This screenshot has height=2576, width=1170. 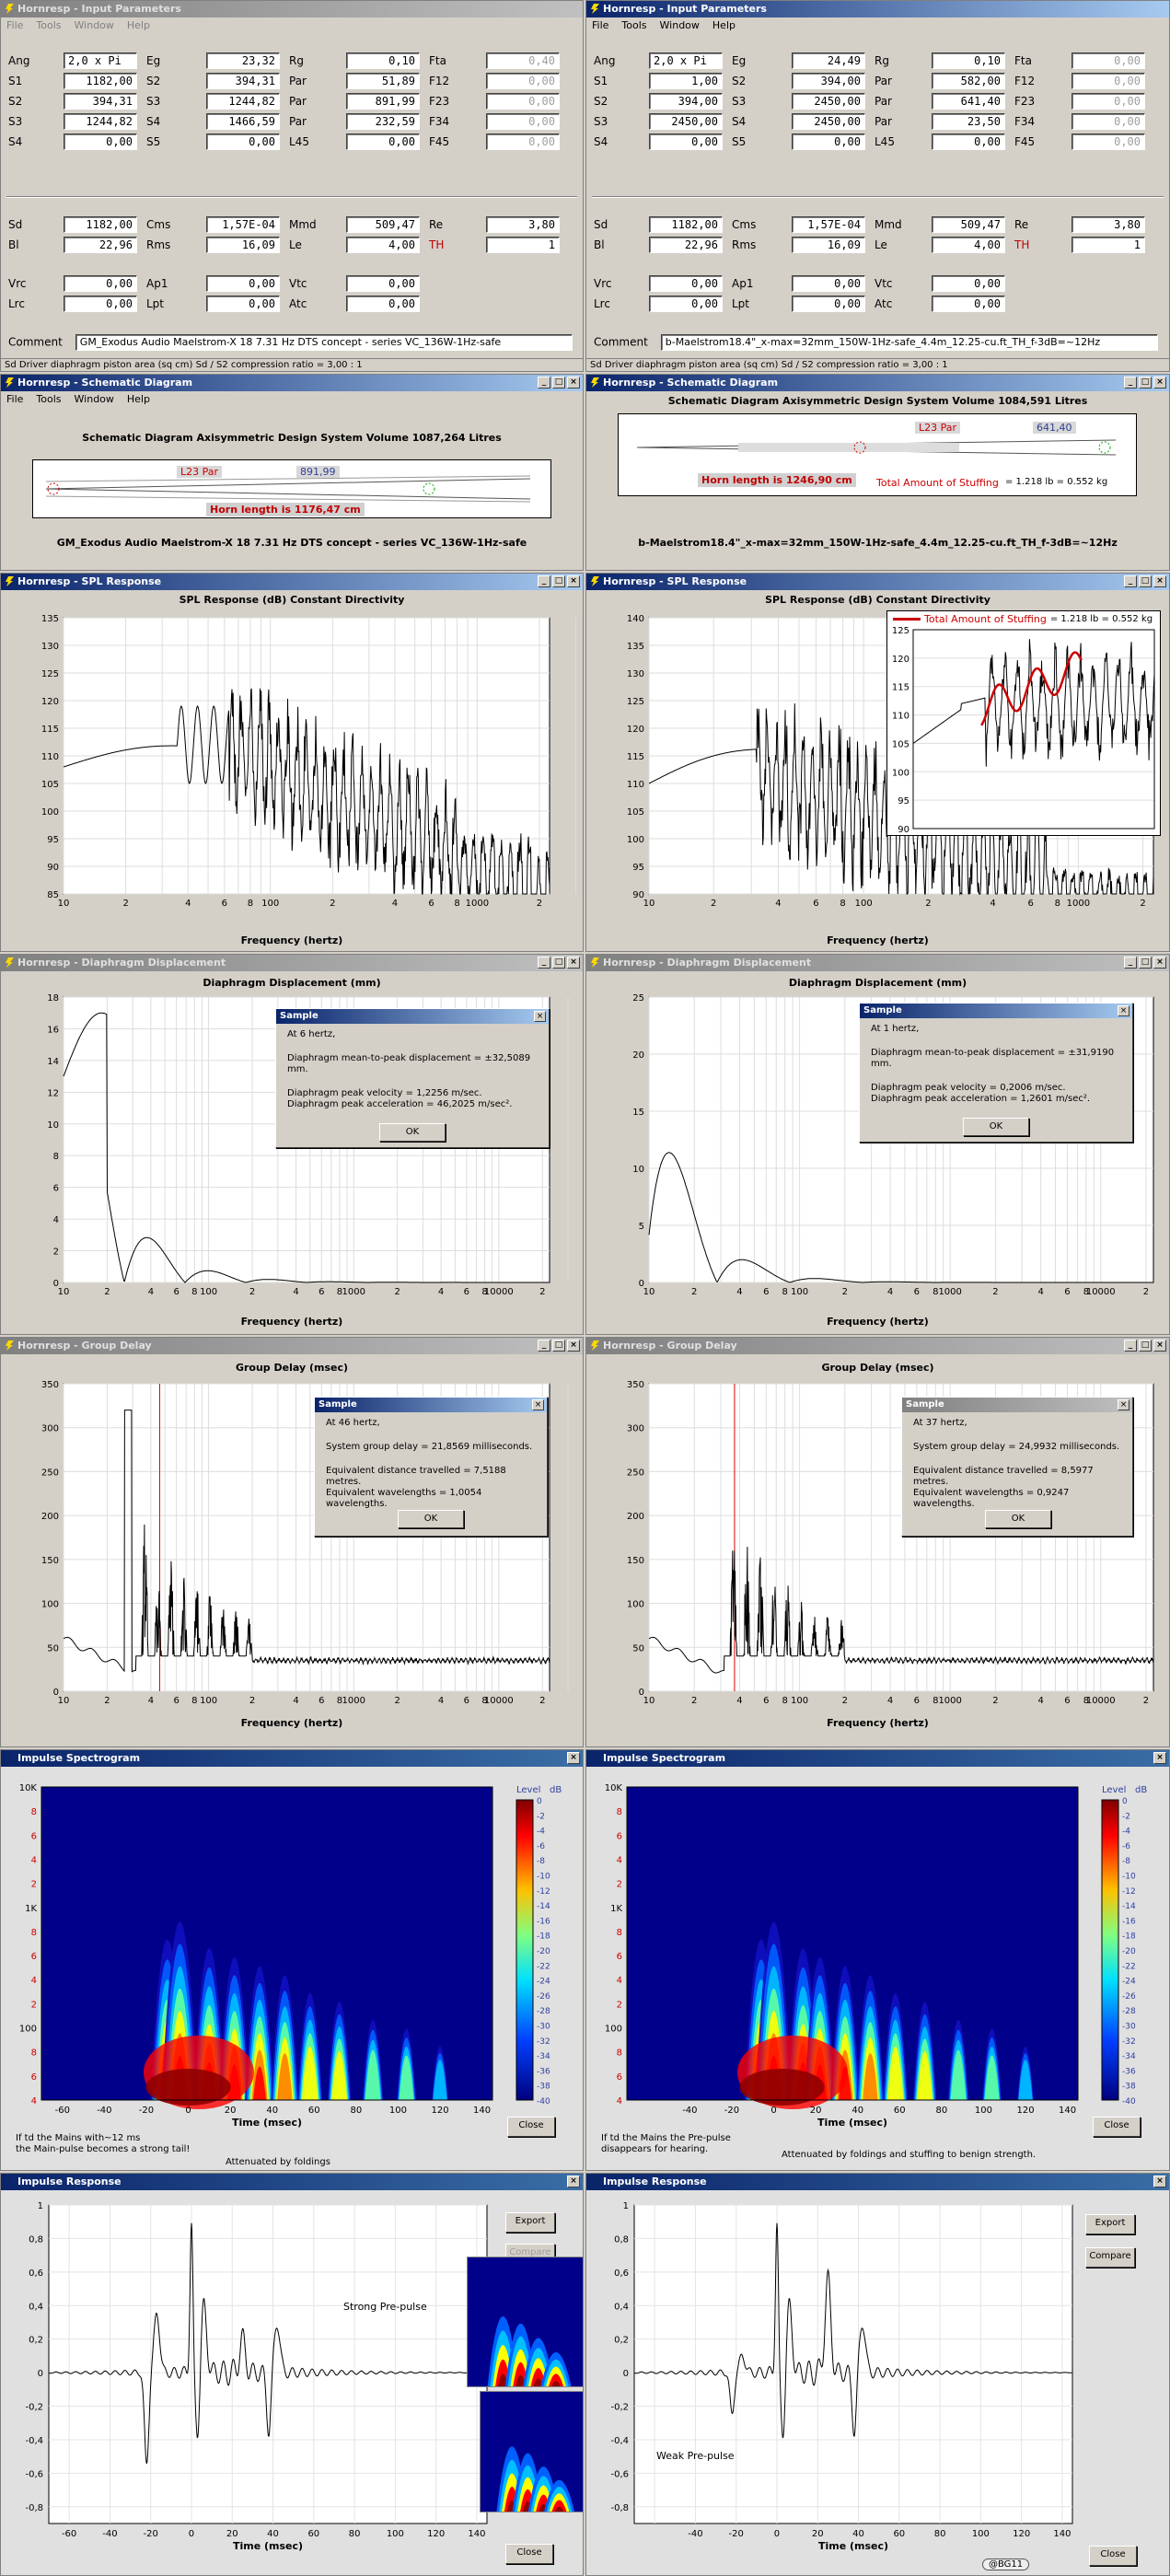 I want to click on param-field-bl: 22,96, so click(x=686, y=245).